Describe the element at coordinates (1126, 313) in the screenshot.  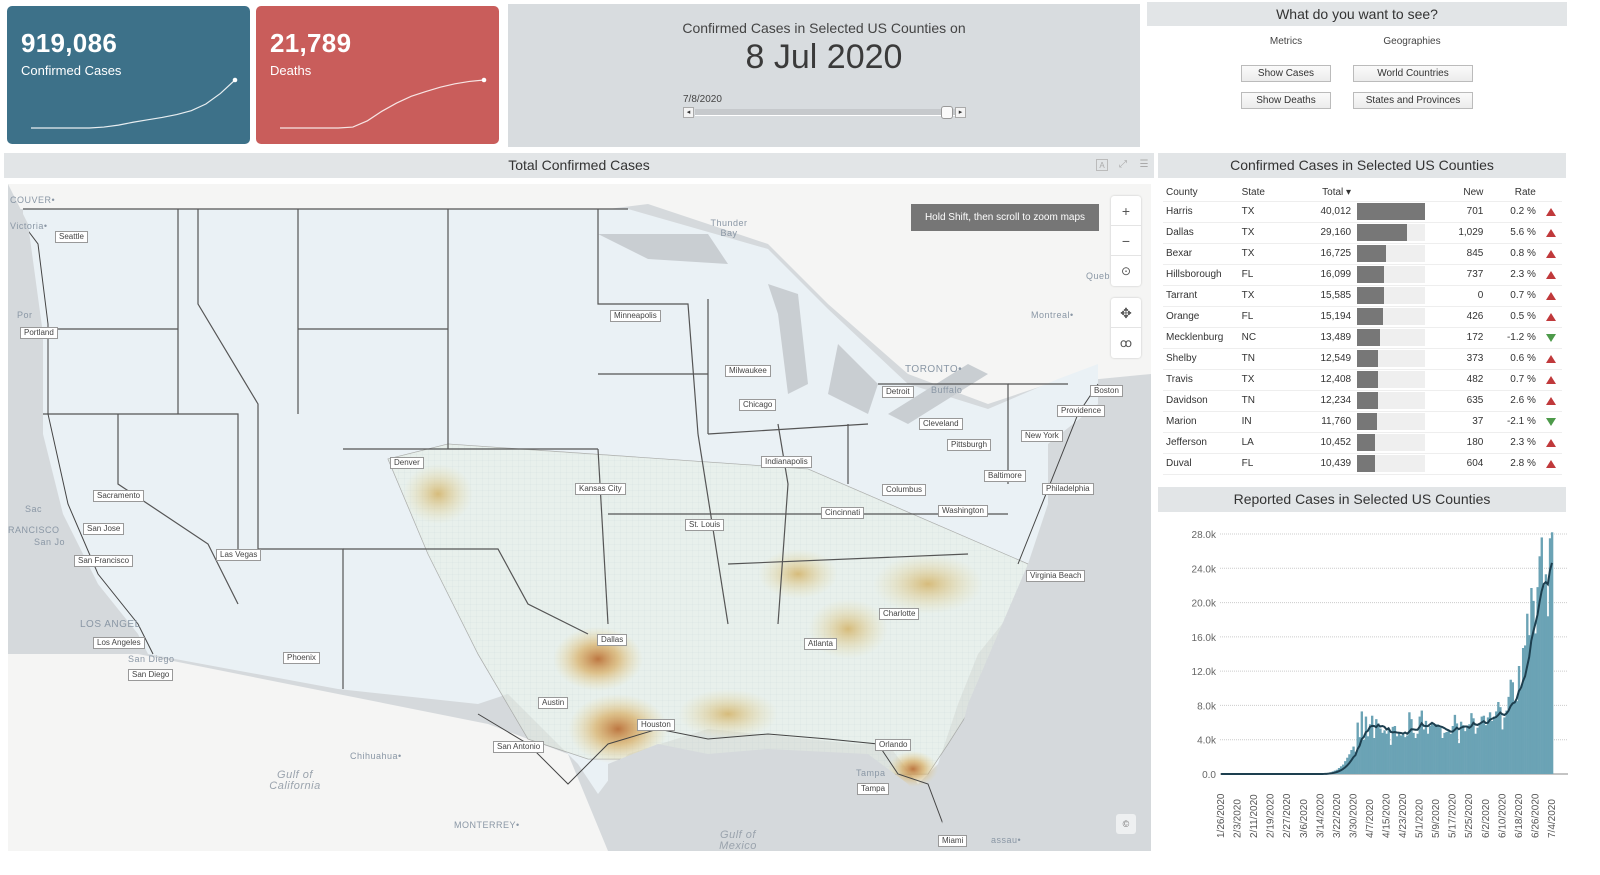
I see `pan-tool-button: ✥` at that location.